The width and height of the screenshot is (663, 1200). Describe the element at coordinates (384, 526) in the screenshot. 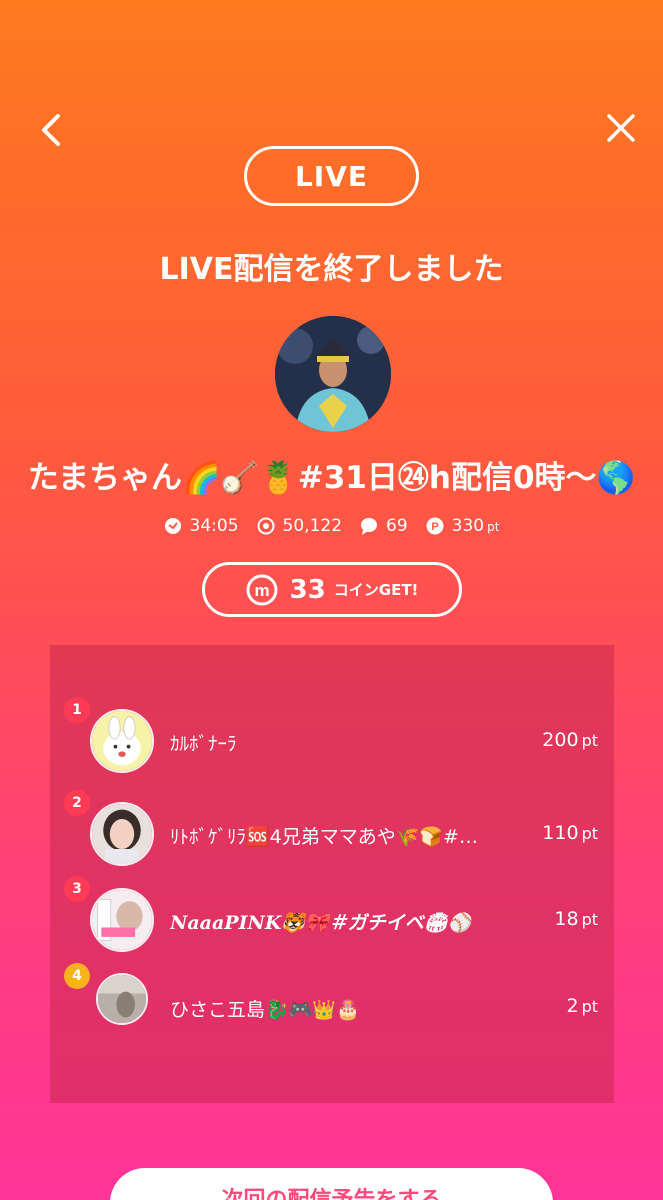

I see `comments-stat: 69` at that location.